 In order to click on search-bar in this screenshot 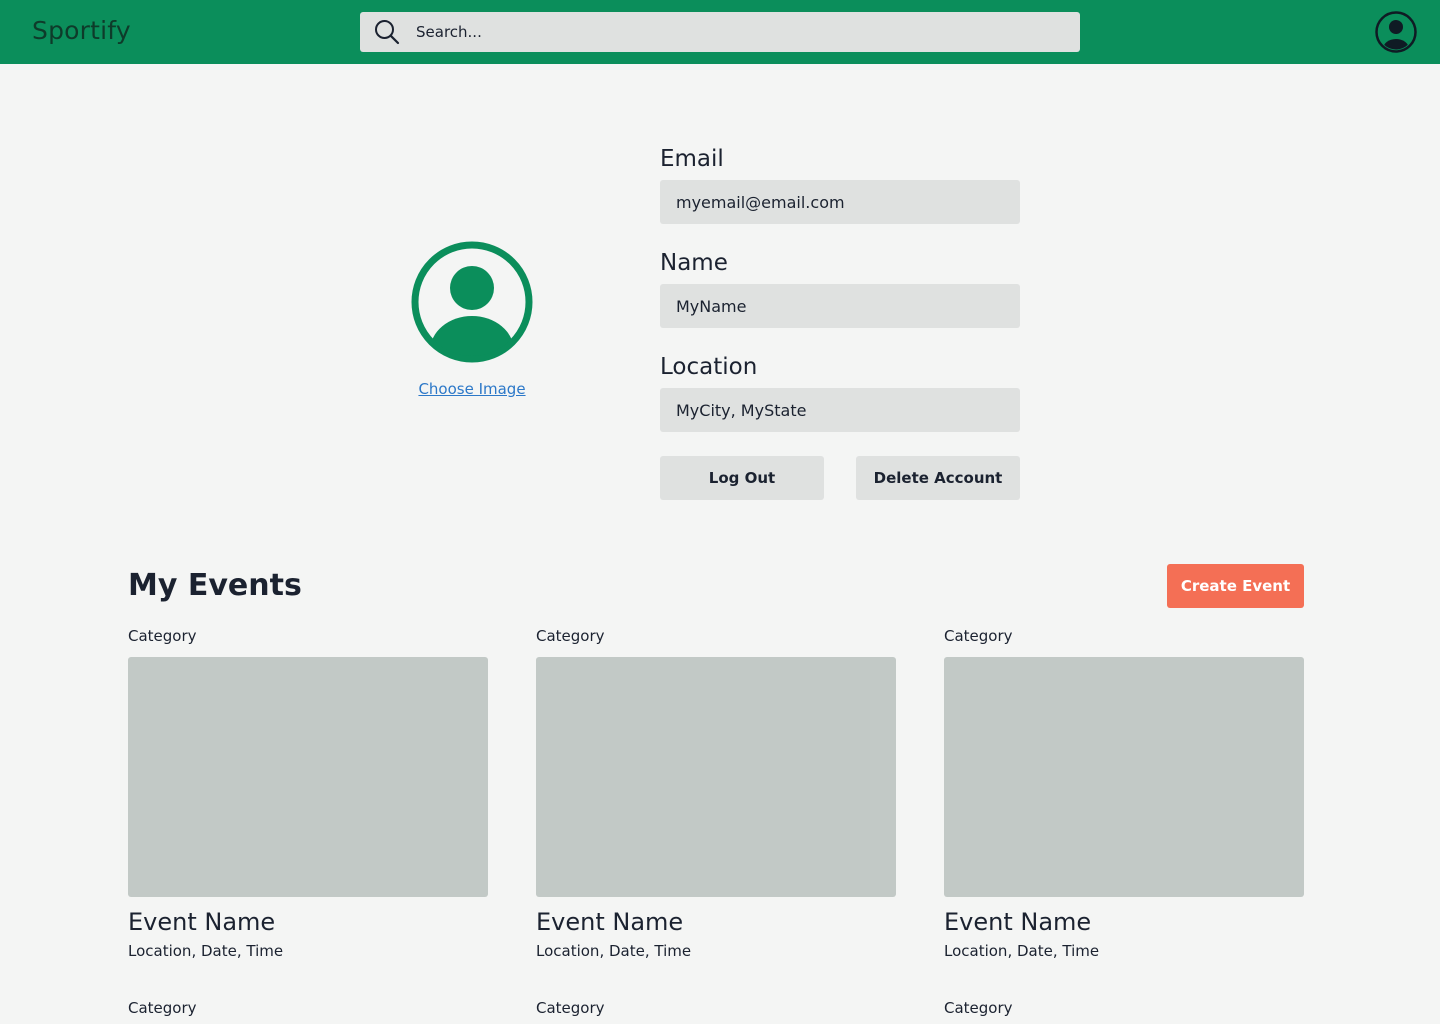, I will do `click(720, 32)`.